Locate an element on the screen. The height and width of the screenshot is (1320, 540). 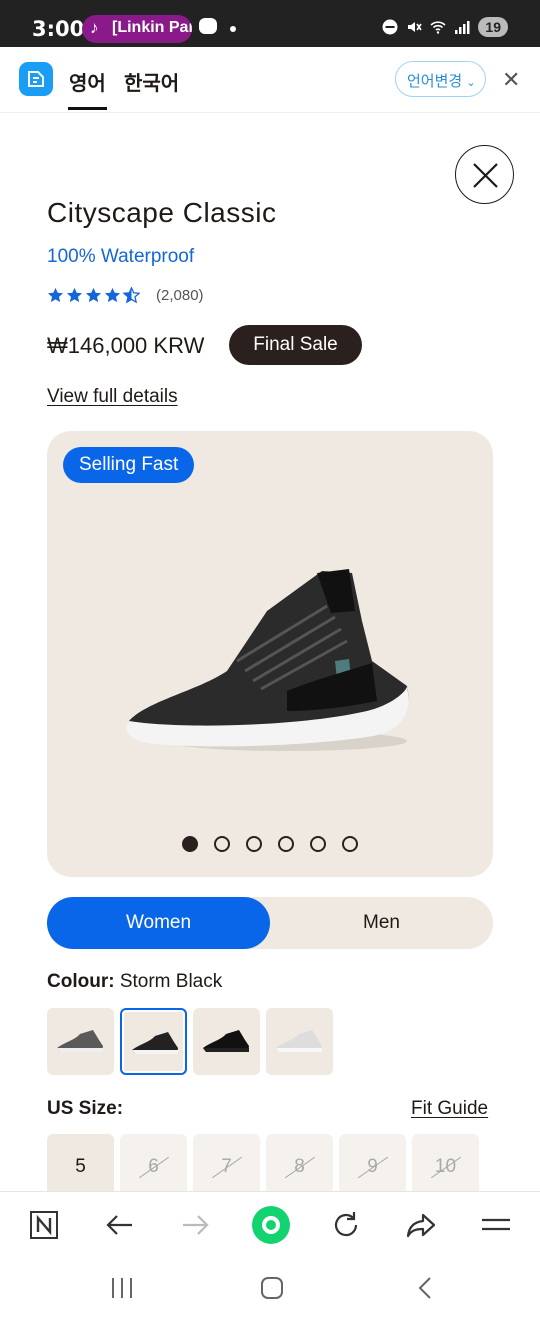
size-options: 5 6 7 8 9 10 is located at coordinates (263, 1162).